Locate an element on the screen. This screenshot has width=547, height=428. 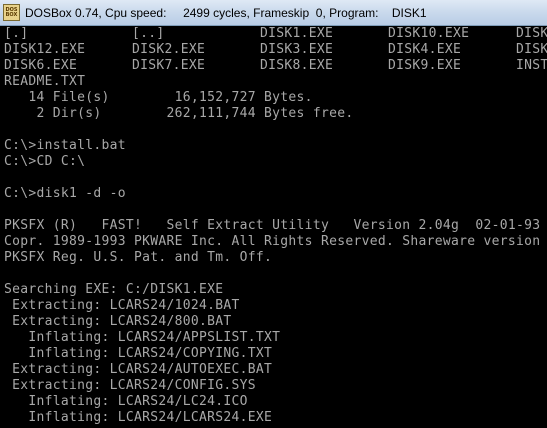
dirs-summary: 2 Dir(s) 262,111,744 Bytes free. is located at coordinates (179, 113).